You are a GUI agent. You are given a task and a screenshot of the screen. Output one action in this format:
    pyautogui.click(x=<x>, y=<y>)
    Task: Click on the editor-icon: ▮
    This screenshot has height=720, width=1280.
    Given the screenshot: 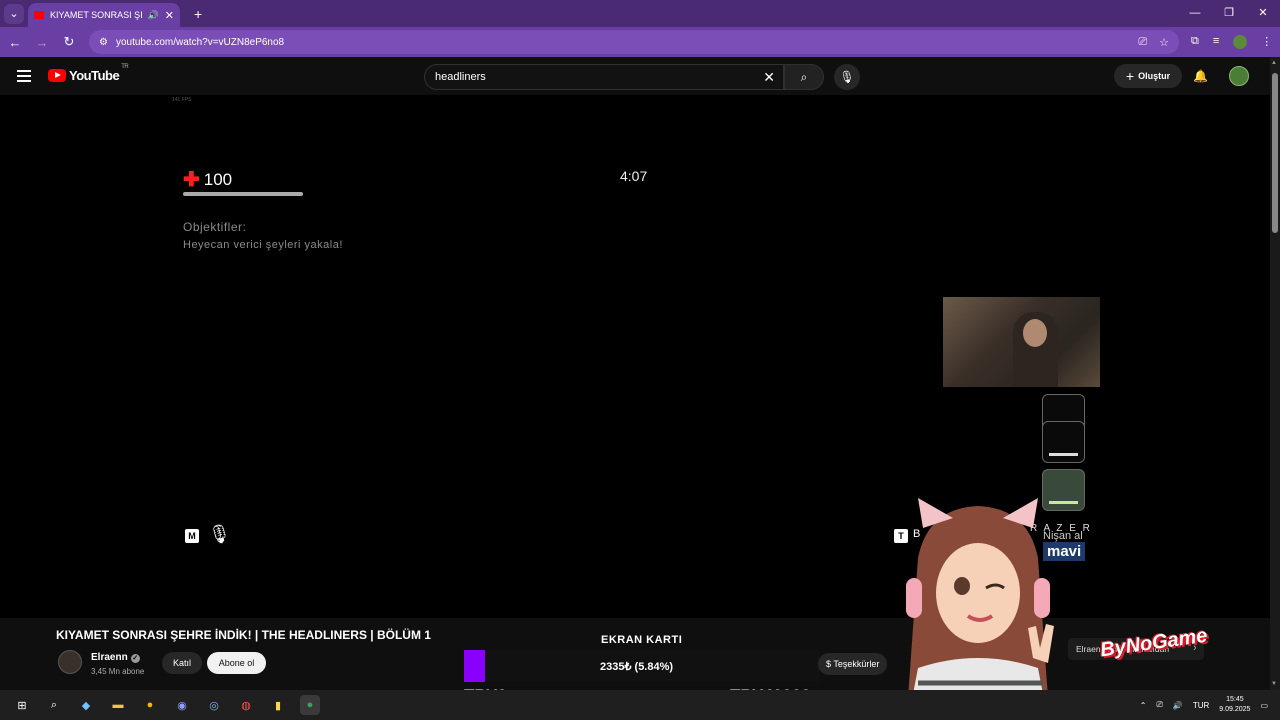 What is the action you would take?
    pyautogui.click(x=278, y=705)
    